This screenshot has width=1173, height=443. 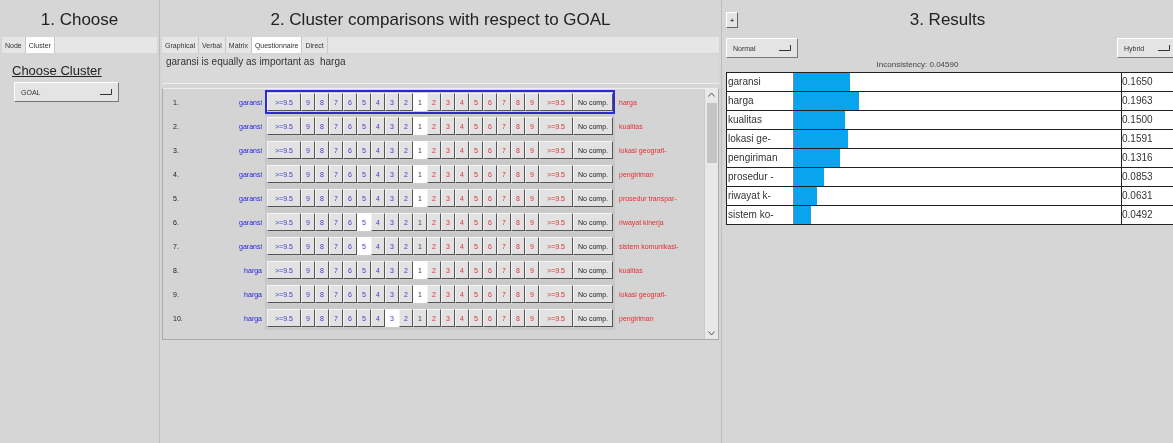 I want to click on scrollbar-thumb, so click(x=712, y=133).